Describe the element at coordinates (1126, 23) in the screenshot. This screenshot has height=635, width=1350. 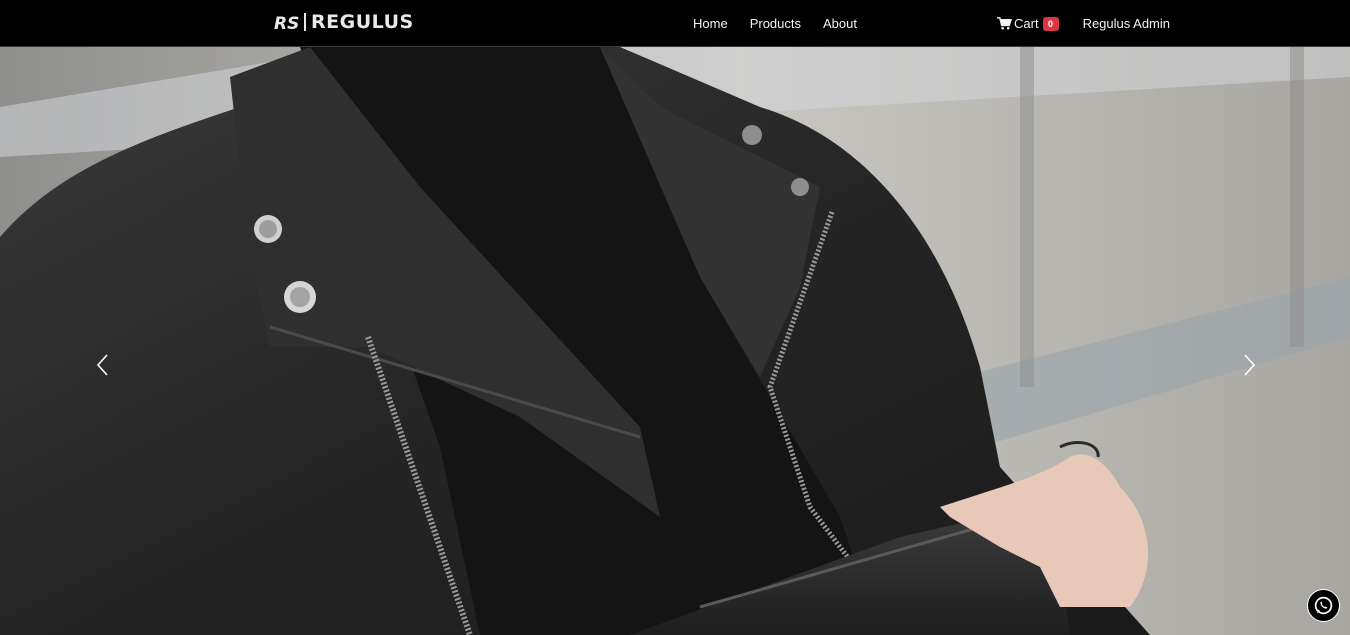
I see `user-menu-link: Regulus Admin` at that location.